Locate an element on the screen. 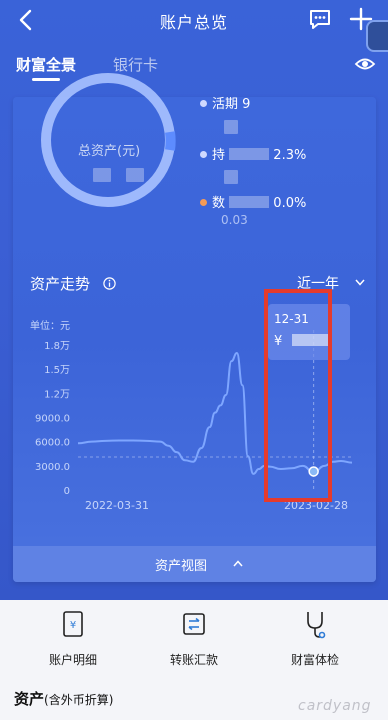 This screenshot has width=388, height=720. wealth-checkup-button: 财富体检 is located at coordinates (315, 638).